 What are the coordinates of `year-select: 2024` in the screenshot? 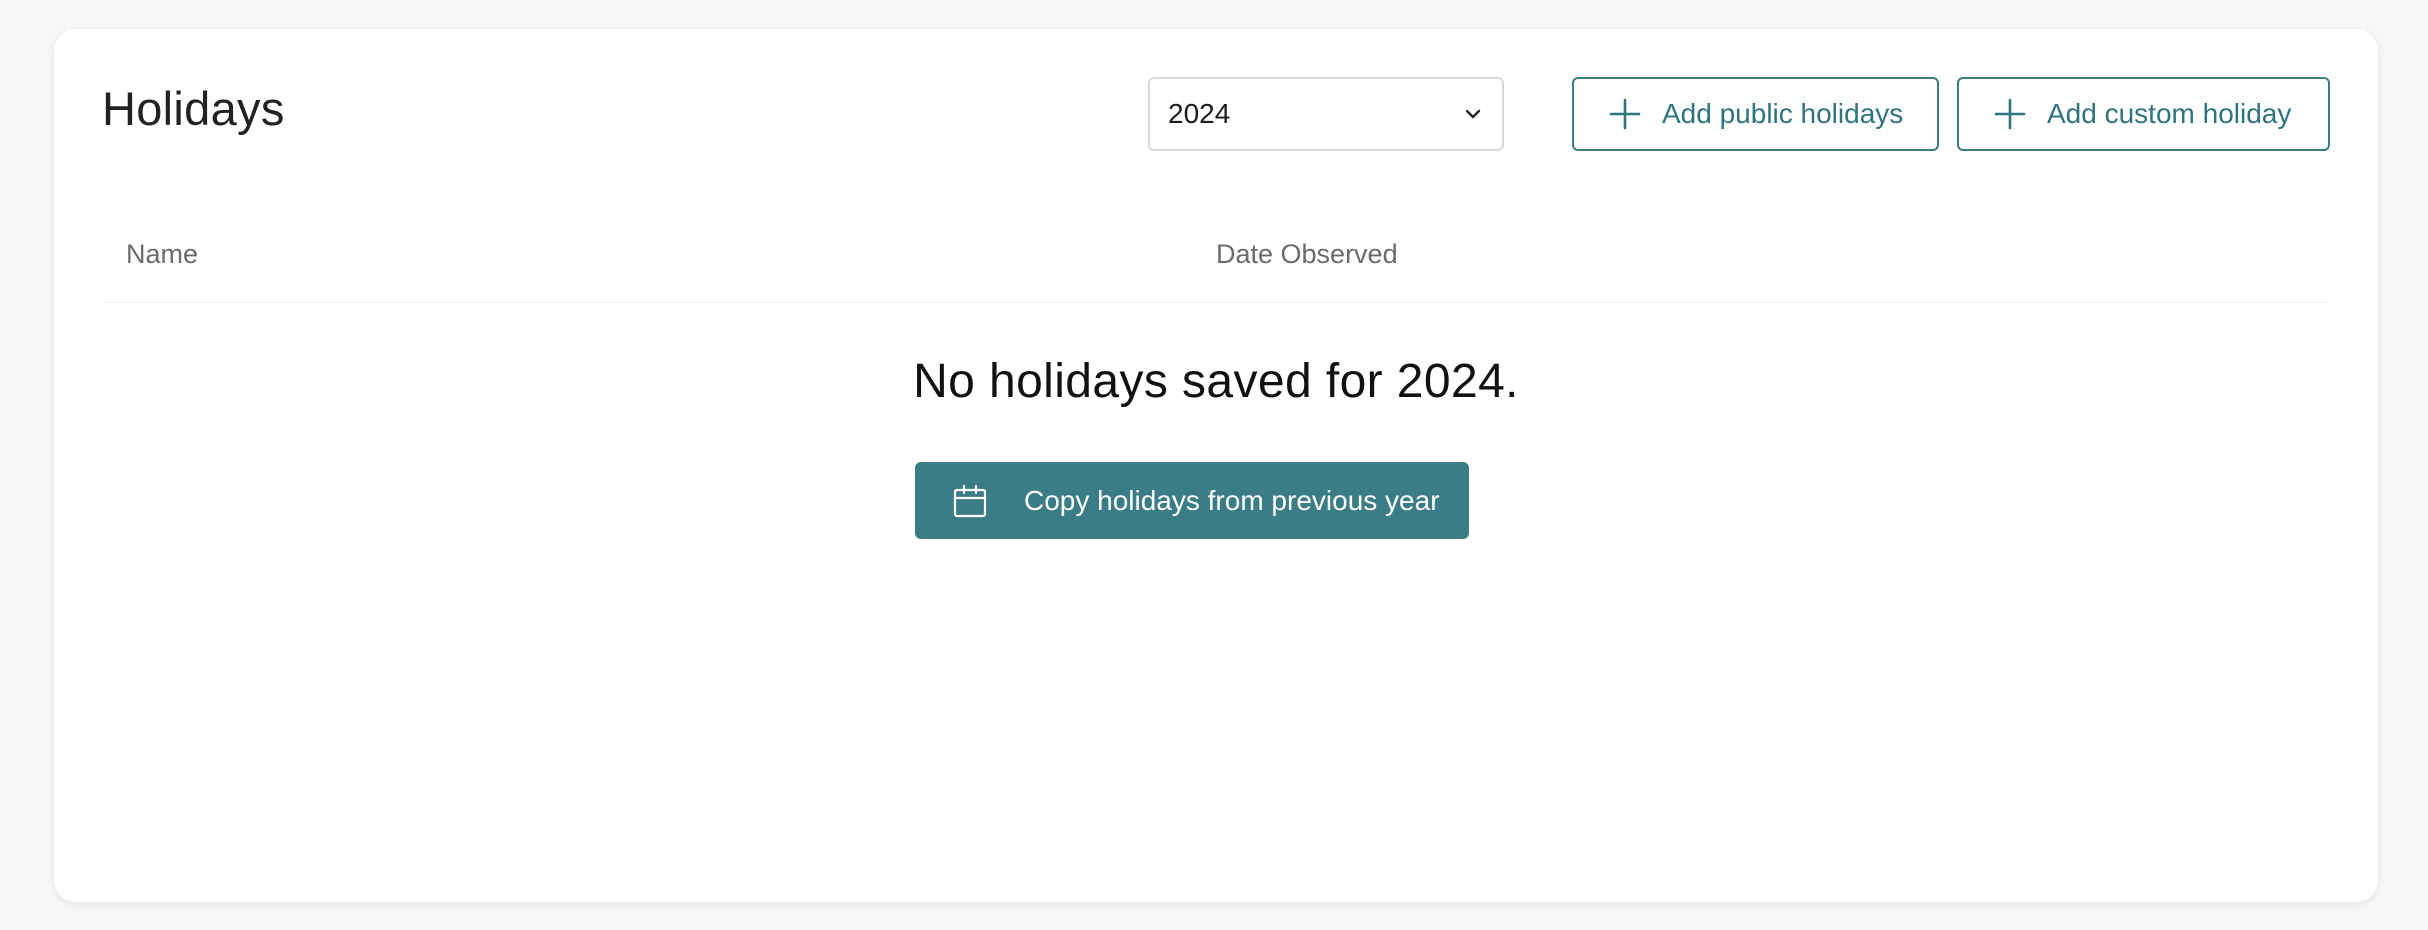 It's located at (1326, 114).